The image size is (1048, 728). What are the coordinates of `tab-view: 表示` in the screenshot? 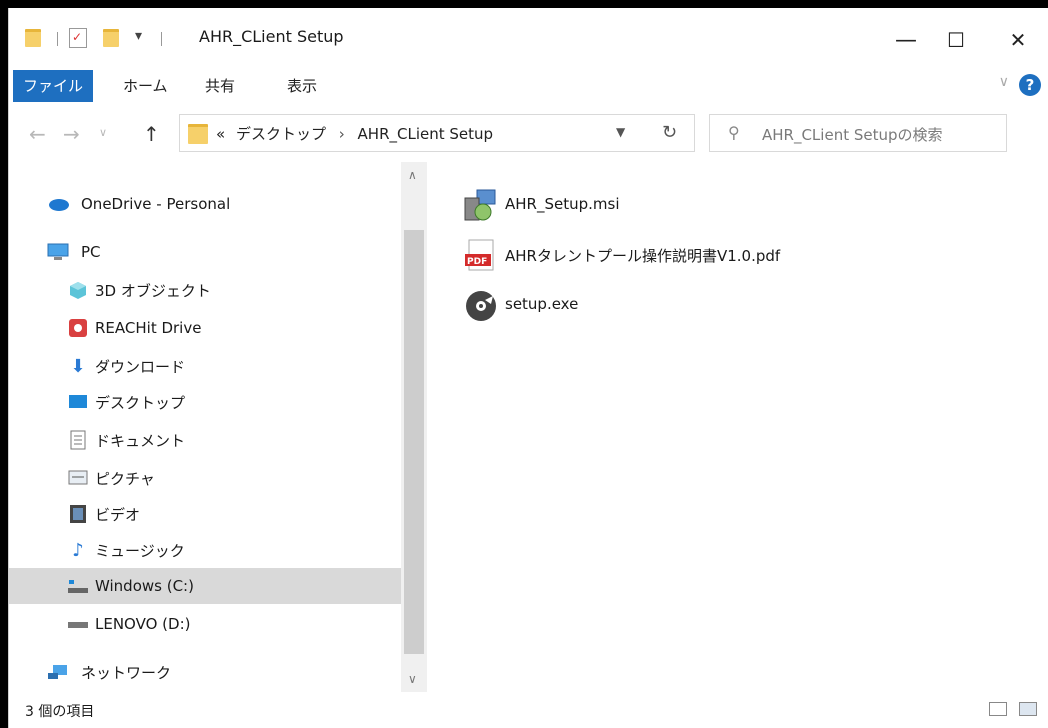 It's located at (302, 86).